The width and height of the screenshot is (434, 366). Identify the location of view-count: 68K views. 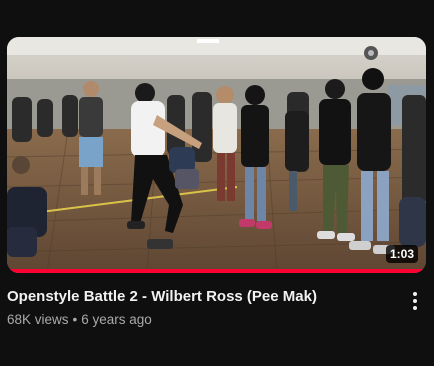
(38, 319).